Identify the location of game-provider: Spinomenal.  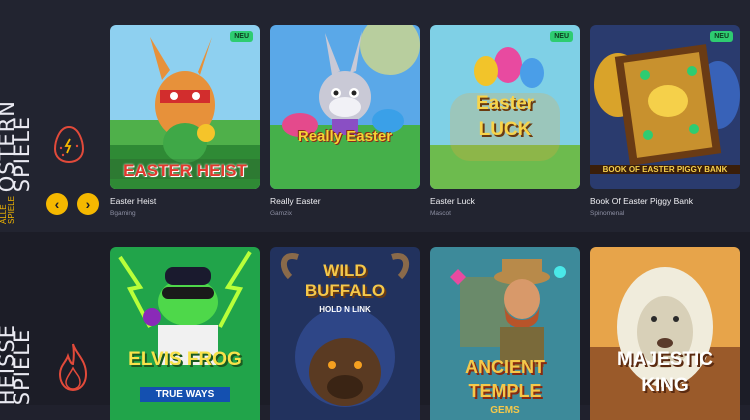
(607, 213).